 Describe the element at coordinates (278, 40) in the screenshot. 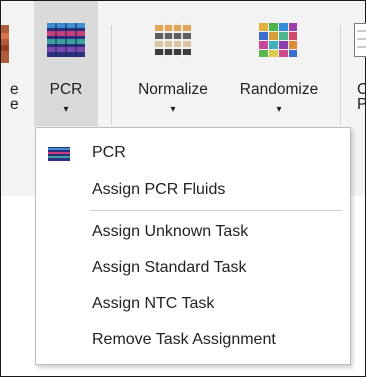

I see `randomize-plate-icon` at that location.